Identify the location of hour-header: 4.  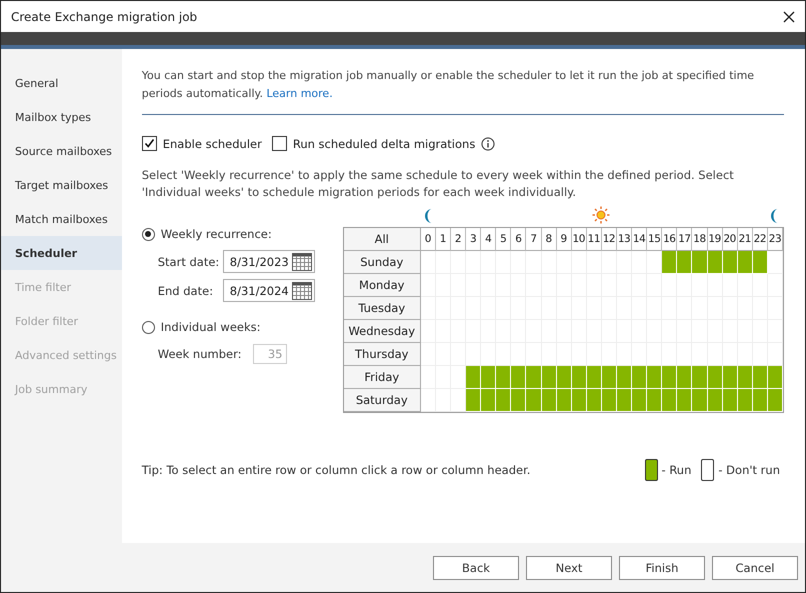
(488, 239).